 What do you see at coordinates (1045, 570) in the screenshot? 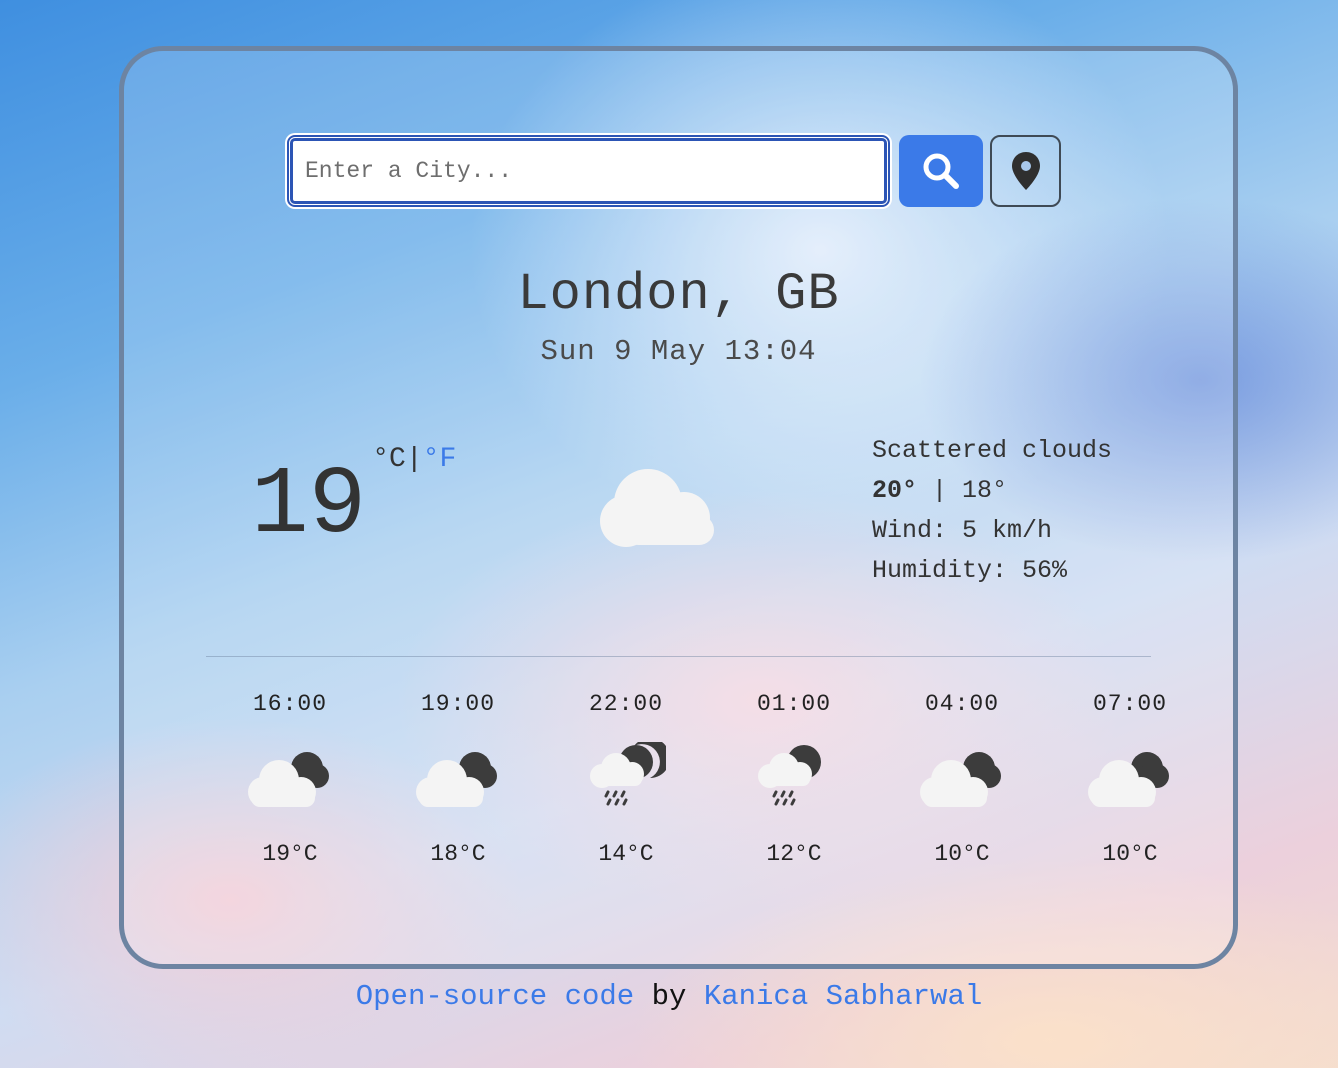
I see `humidity-value: 56%` at bounding box center [1045, 570].